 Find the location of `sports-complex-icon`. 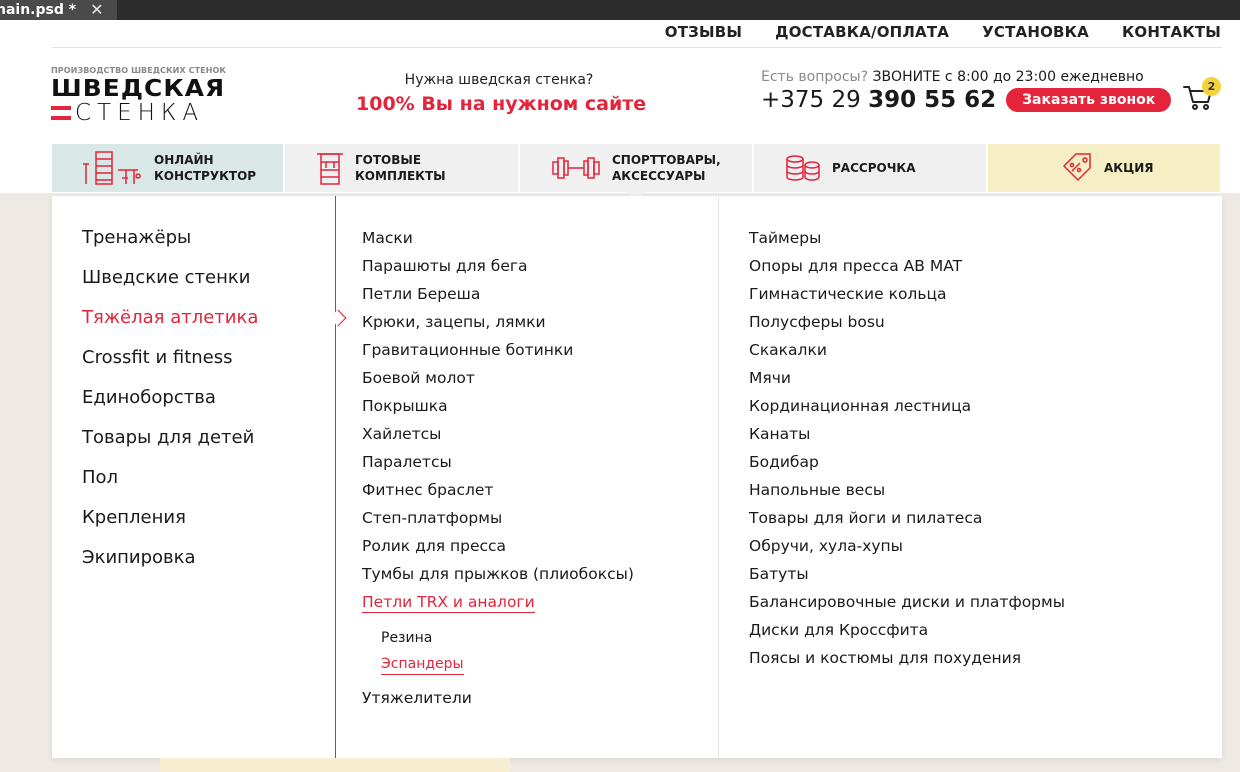

sports-complex-icon is located at coordinates (330, 169).